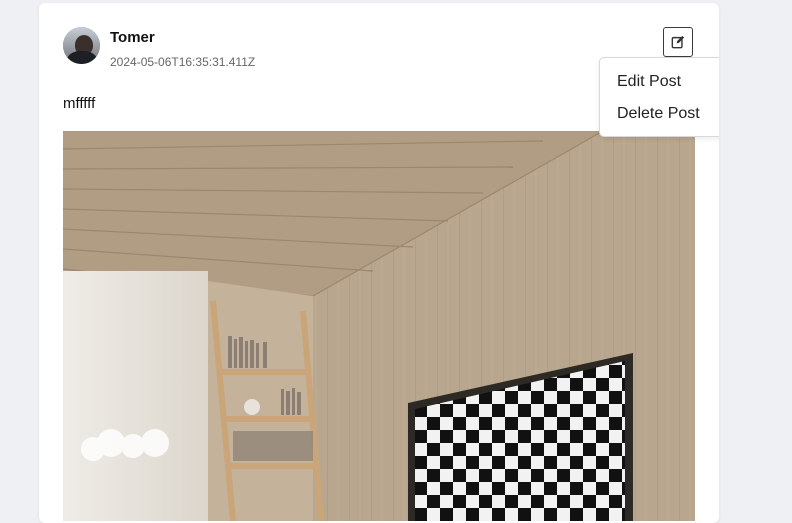 The image size is (792, 523). I want to click on avatar, so click(81, 45).